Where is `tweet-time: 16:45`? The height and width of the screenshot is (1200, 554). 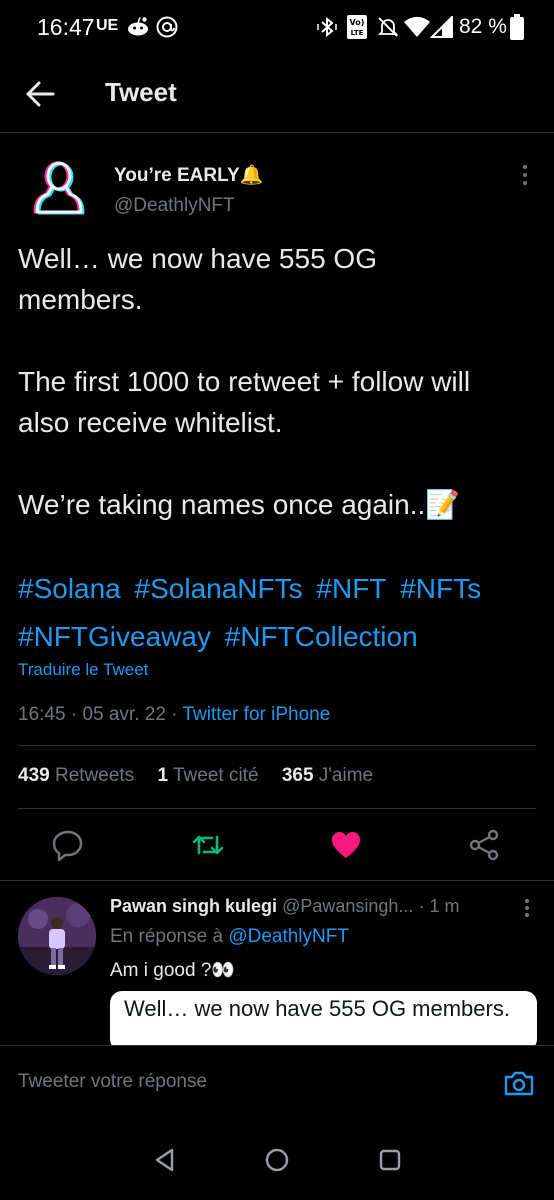 tweet-time: 16:45 is located at coordinates (42, 714).